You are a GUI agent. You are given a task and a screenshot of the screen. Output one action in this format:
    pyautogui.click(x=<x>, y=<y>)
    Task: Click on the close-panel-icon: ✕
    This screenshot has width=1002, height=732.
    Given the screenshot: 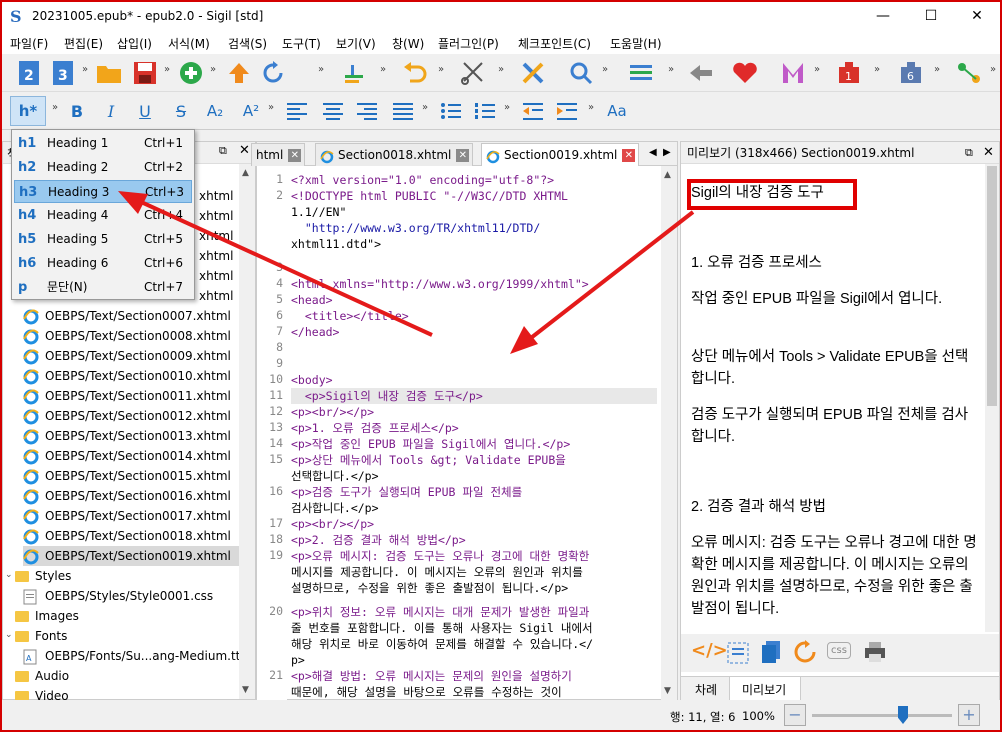 What is the action you would take?
    pyautogui.click(x=244, y=150)
    